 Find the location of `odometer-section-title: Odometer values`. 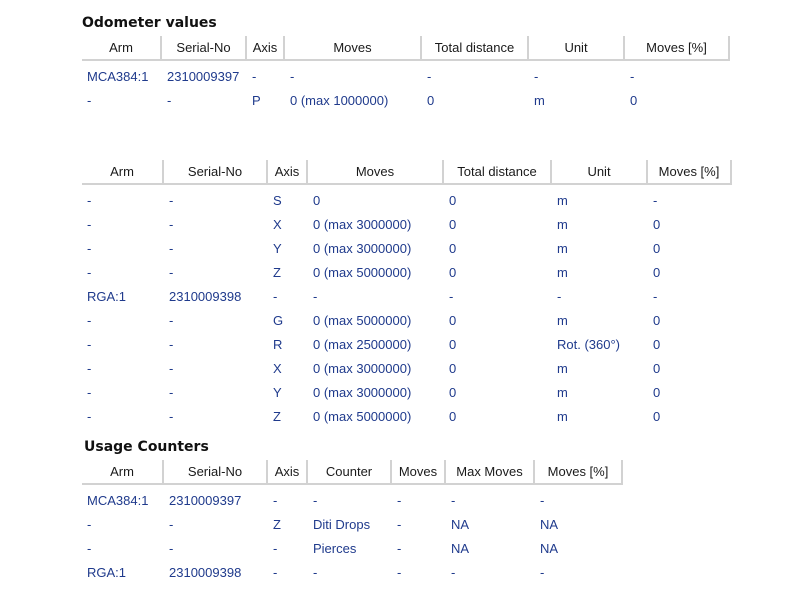

odometer-section-title: Odometer values is located at coordinates (149, 23).